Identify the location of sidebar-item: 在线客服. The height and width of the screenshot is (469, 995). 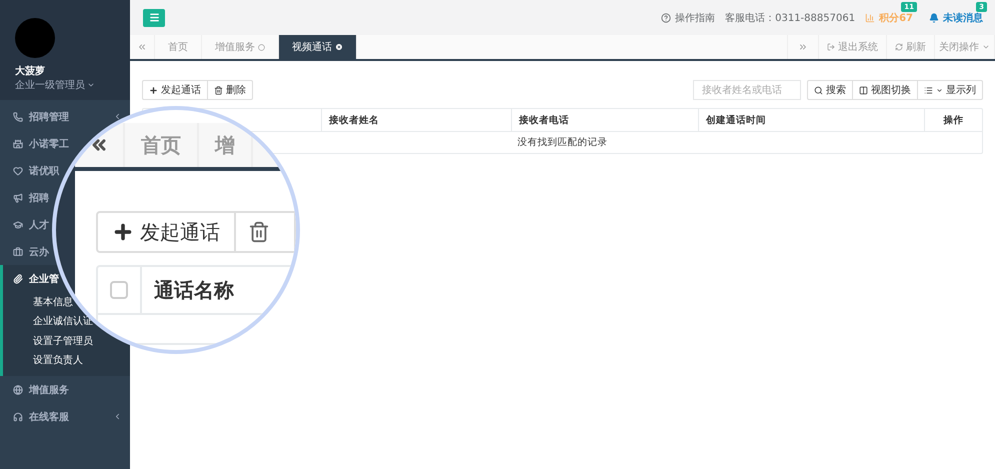
(41, 417).